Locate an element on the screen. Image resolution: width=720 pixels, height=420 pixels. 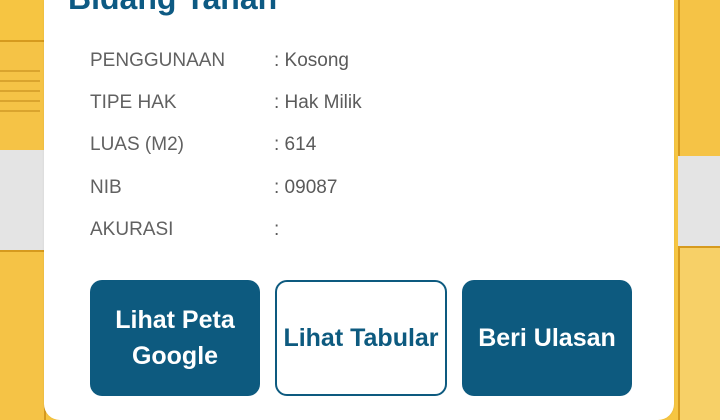
give-review-button: Beri Ulasan is located at coordinates (547, 338).